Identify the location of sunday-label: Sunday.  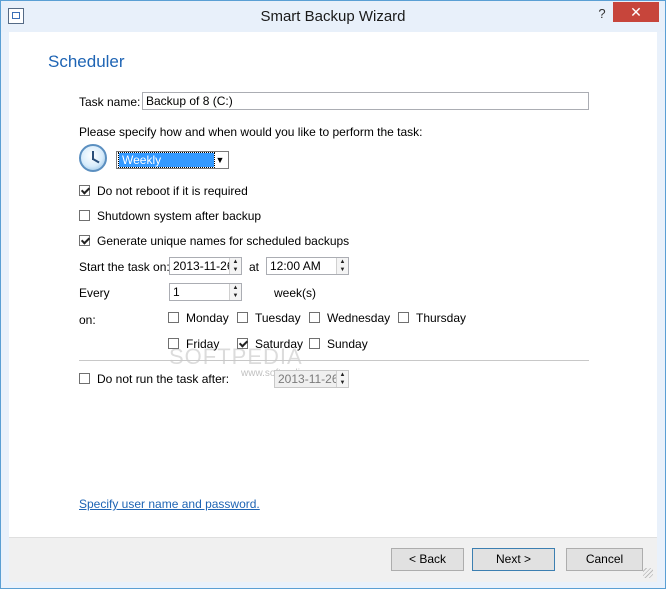
(347, 344).